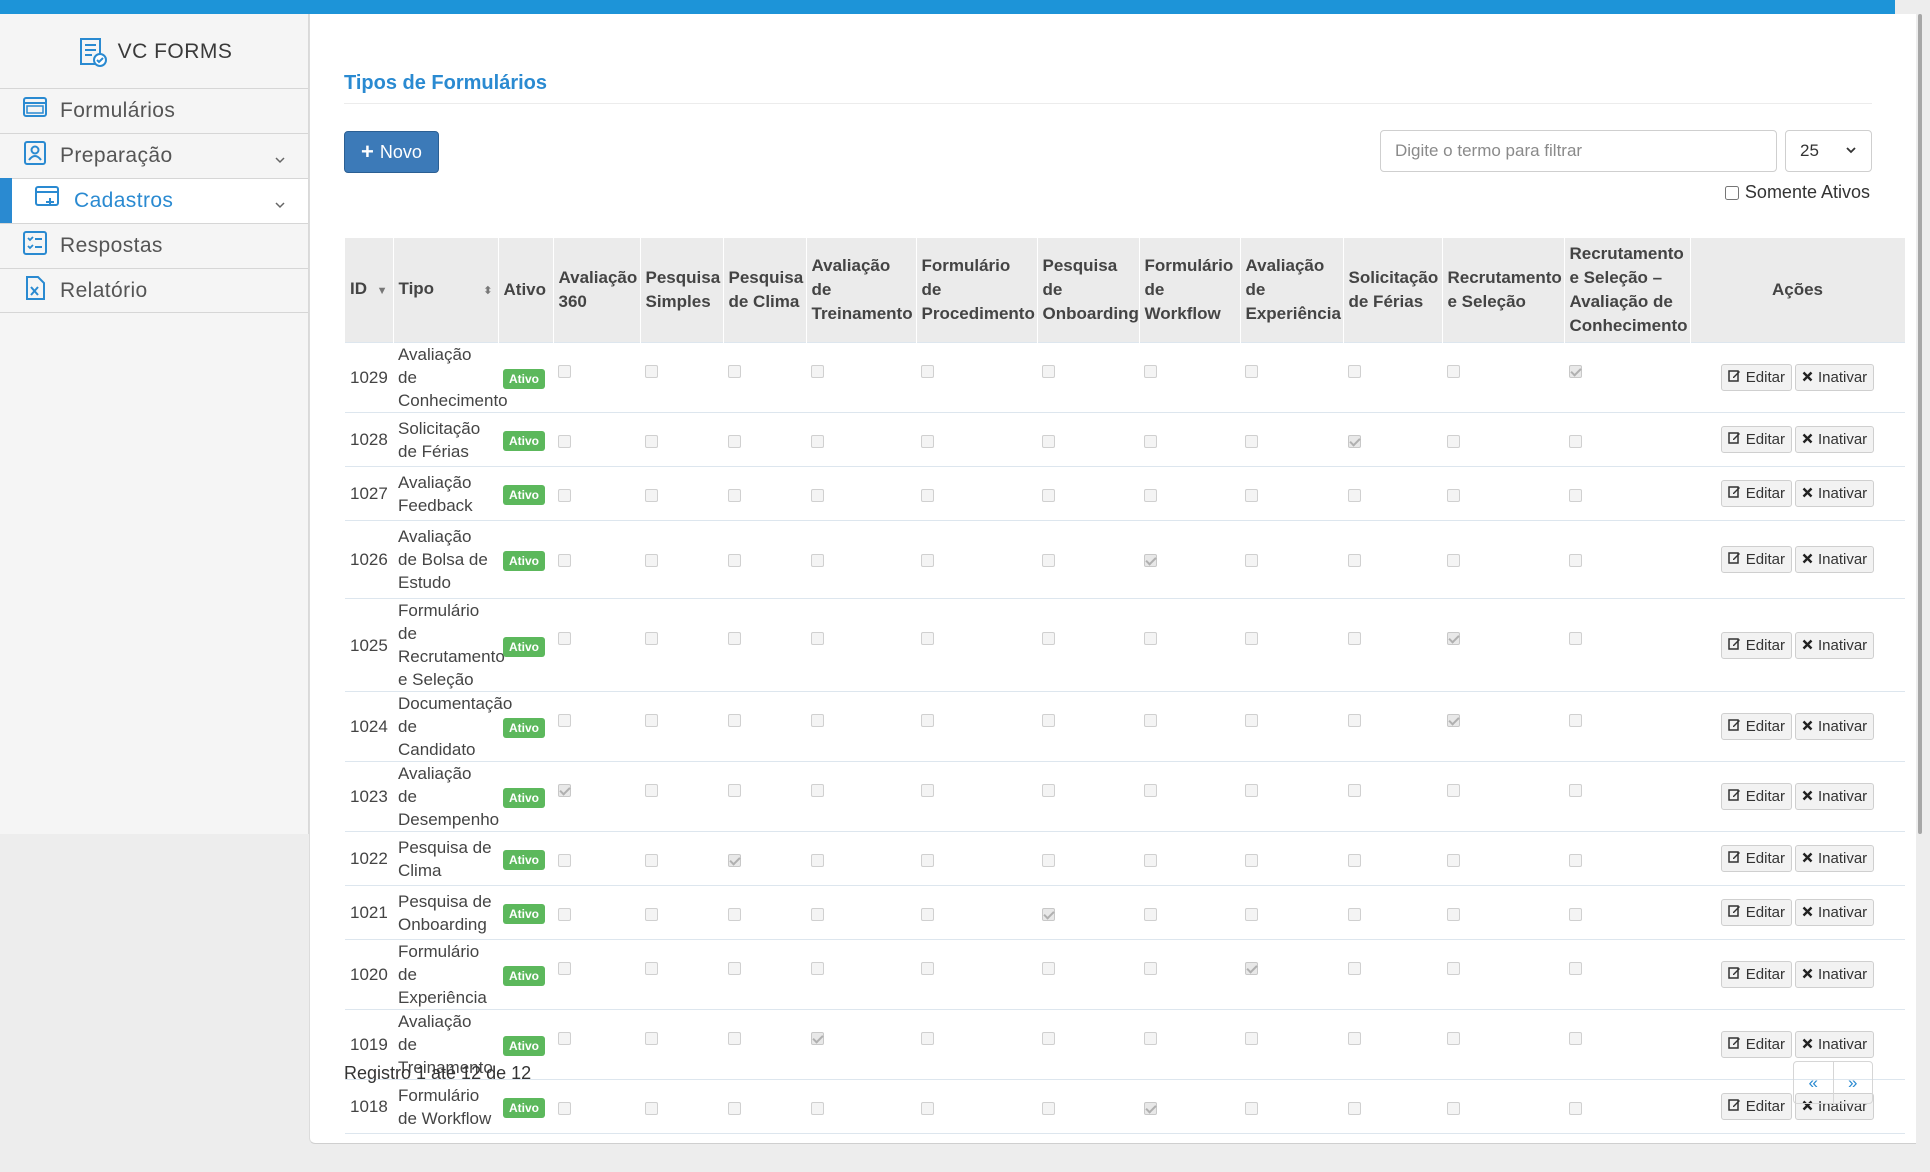 The image size is (1930, 1172). I want to click on pager-prev: «, so click(1813, 1082).